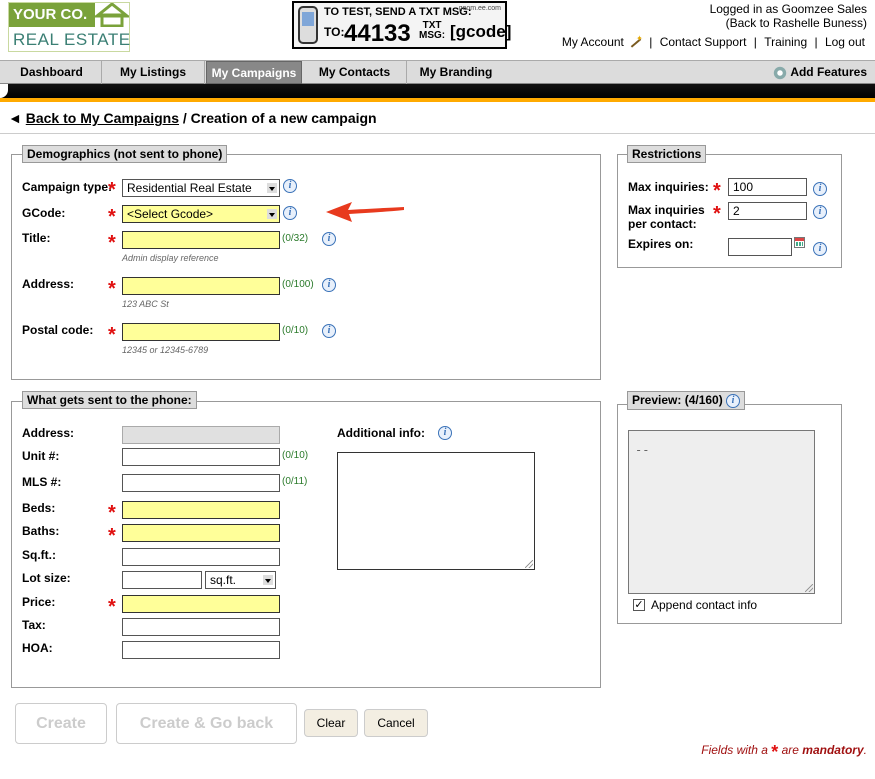 The image size is (875, 779). I want to click on phone-icon, so click(308, 25).